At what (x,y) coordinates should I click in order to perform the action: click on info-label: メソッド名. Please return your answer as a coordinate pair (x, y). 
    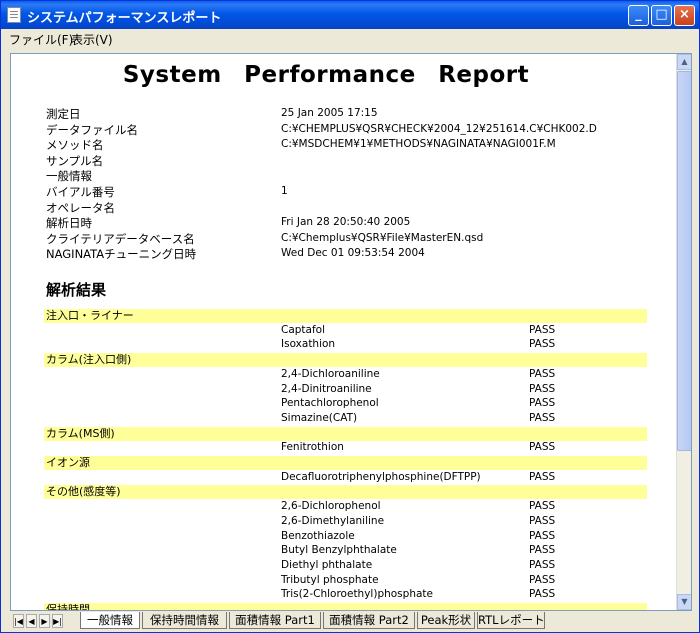
    Looking at the image, I should click on (75, 145).